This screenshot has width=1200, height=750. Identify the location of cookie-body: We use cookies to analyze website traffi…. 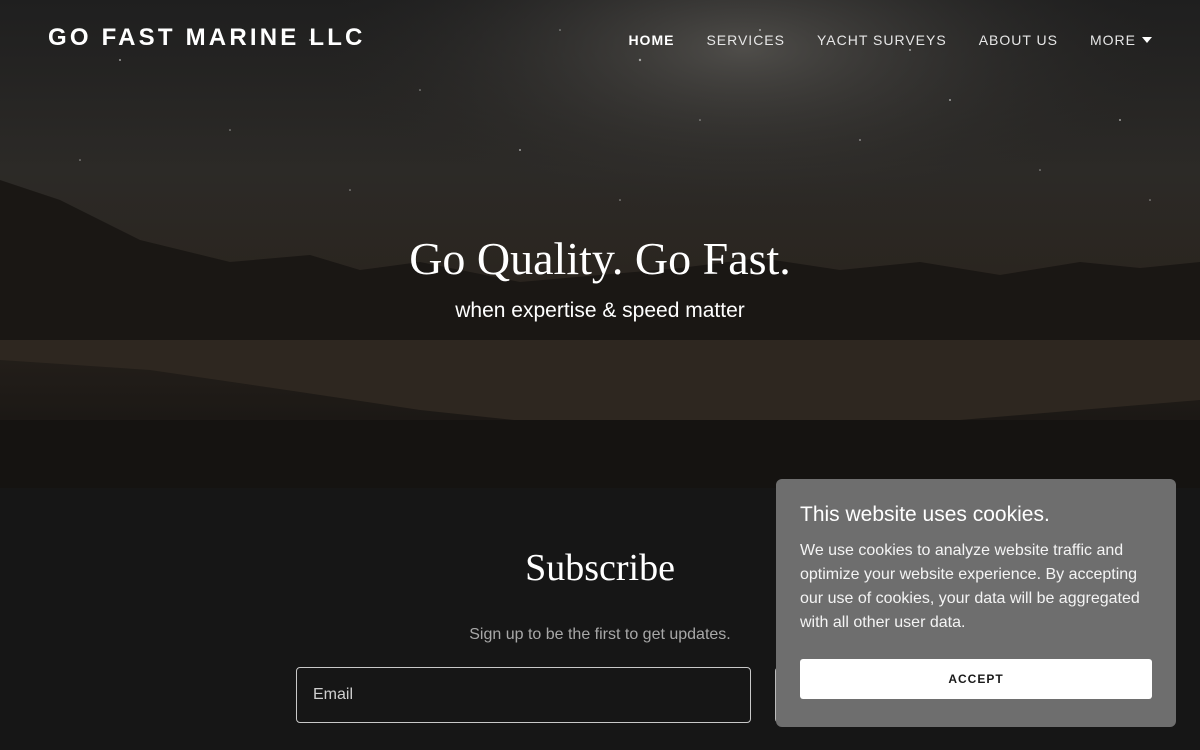
(970, 586).